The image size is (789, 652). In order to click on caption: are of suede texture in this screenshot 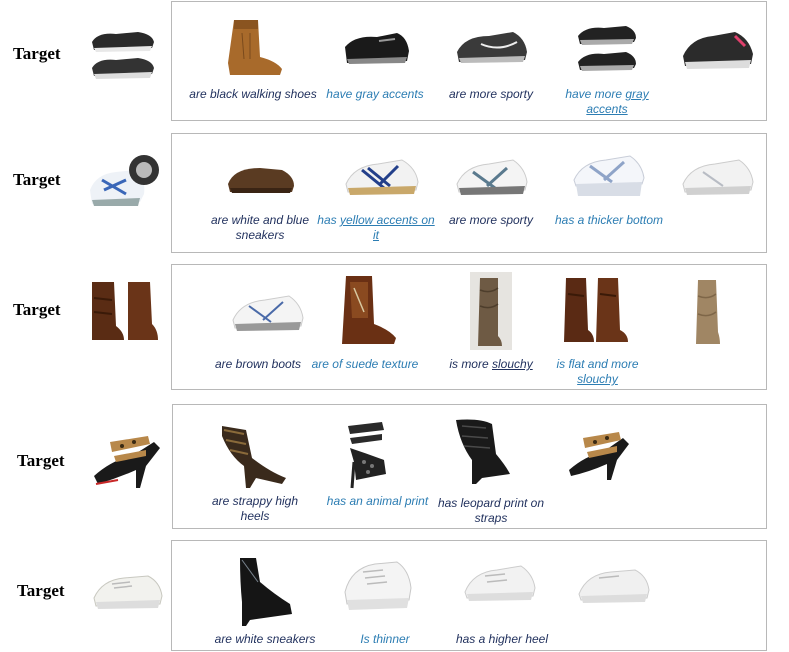, I will do `click(365, 364)`.